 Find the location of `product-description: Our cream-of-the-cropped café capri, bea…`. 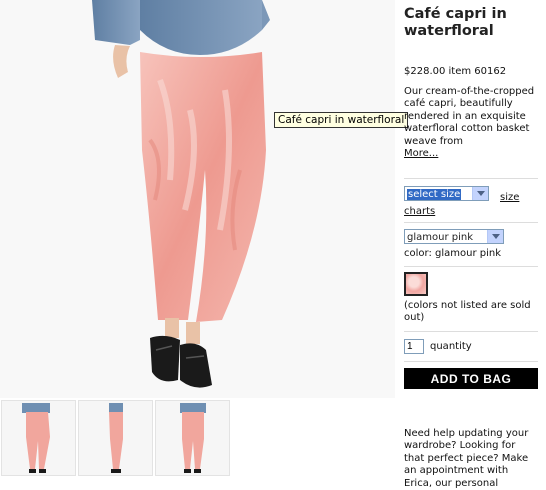

product-description: Our cream-of-the-cropped café capri, bea… is located at coordinates (471, 123).